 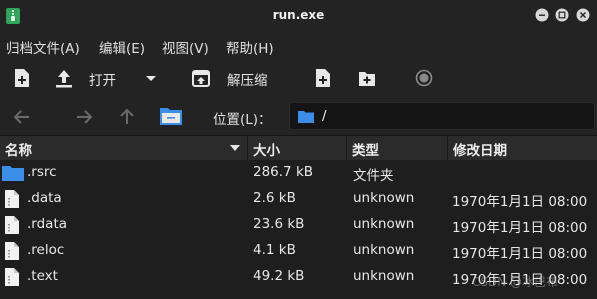 What do you see at coordinates (127, 117) in the screenshot?
I see `up-arrow-icon` at bounding box center [127, 117].